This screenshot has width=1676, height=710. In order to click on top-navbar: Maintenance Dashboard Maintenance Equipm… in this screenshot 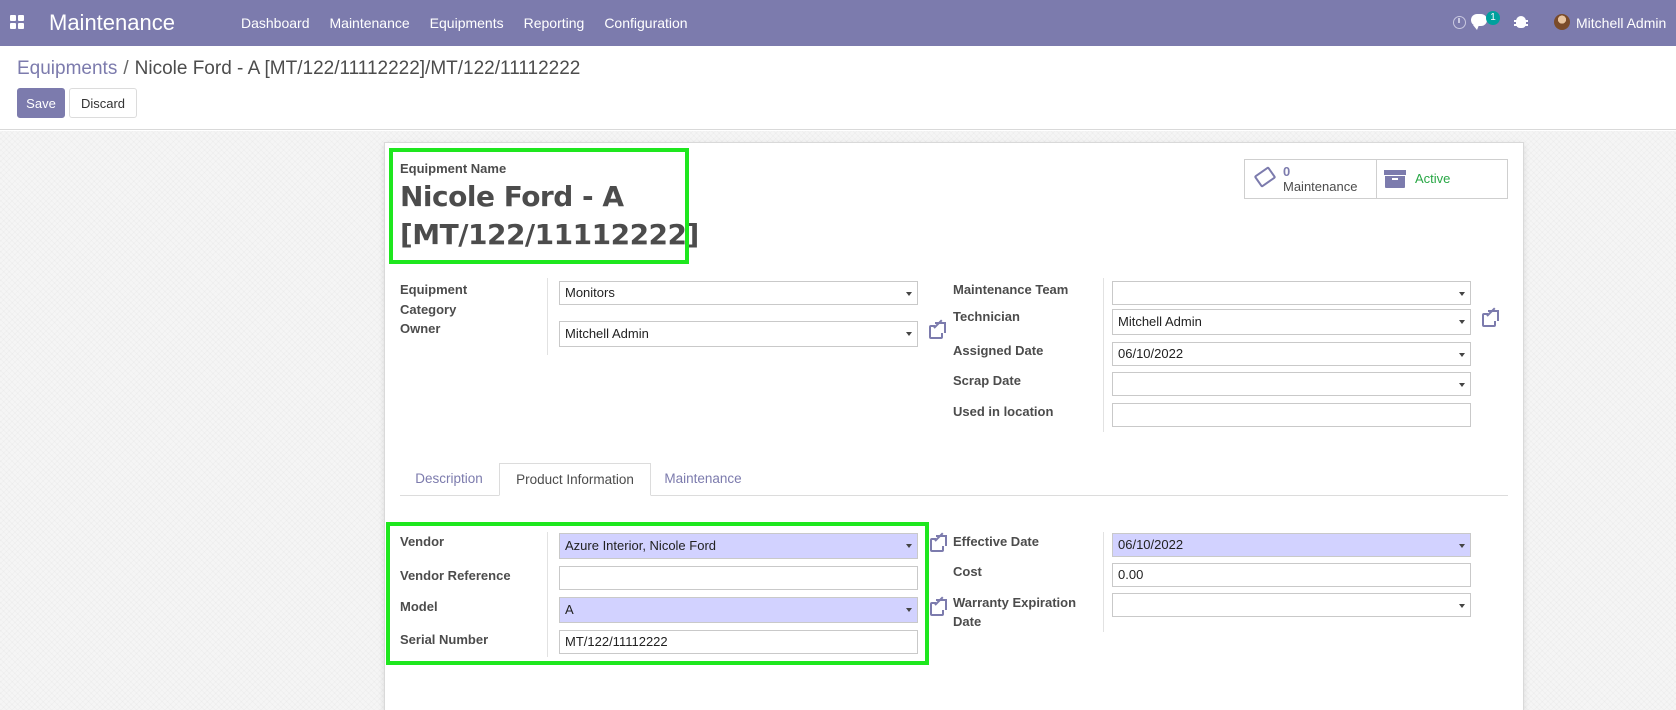, I will do `click(838, 23)`.